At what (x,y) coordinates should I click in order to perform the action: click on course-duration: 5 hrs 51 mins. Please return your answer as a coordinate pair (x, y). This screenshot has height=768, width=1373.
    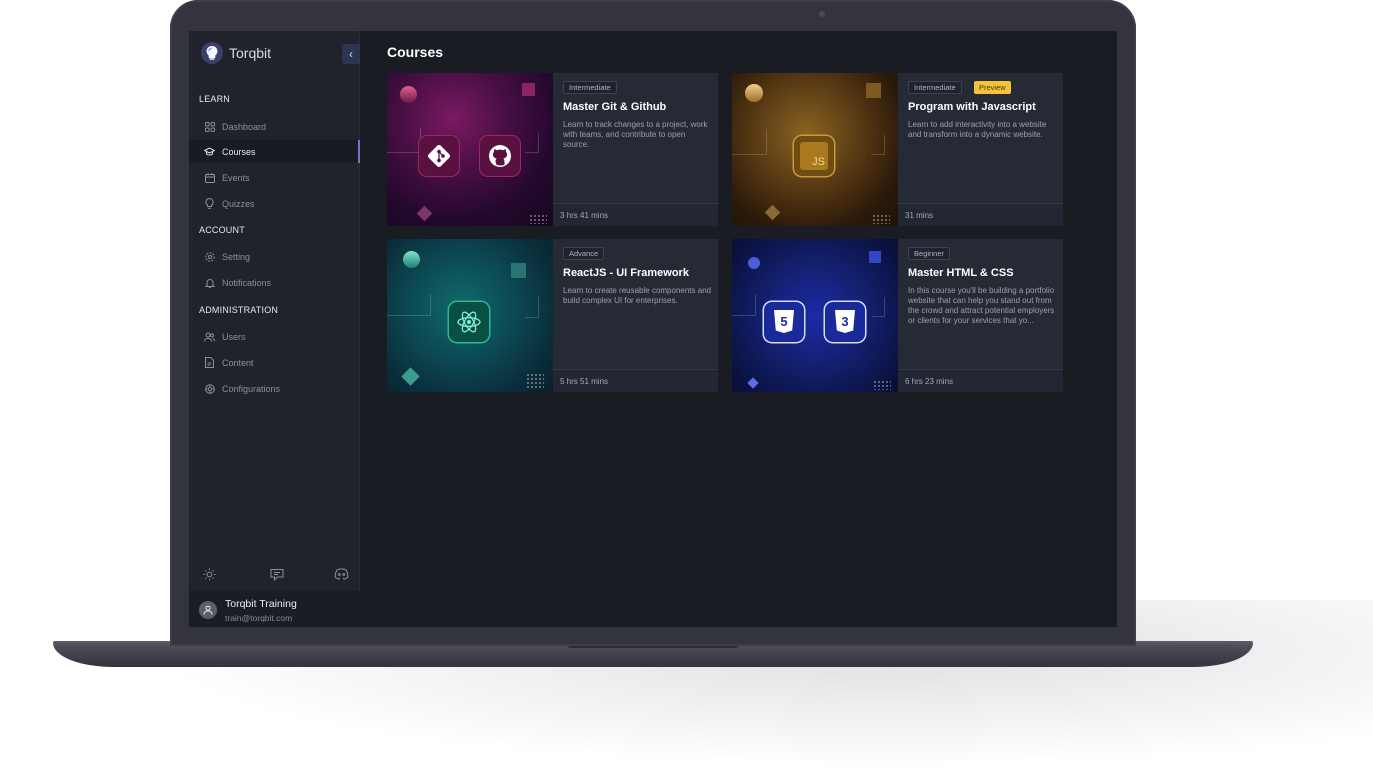
    Looking at the image, I should click on (584, 381).